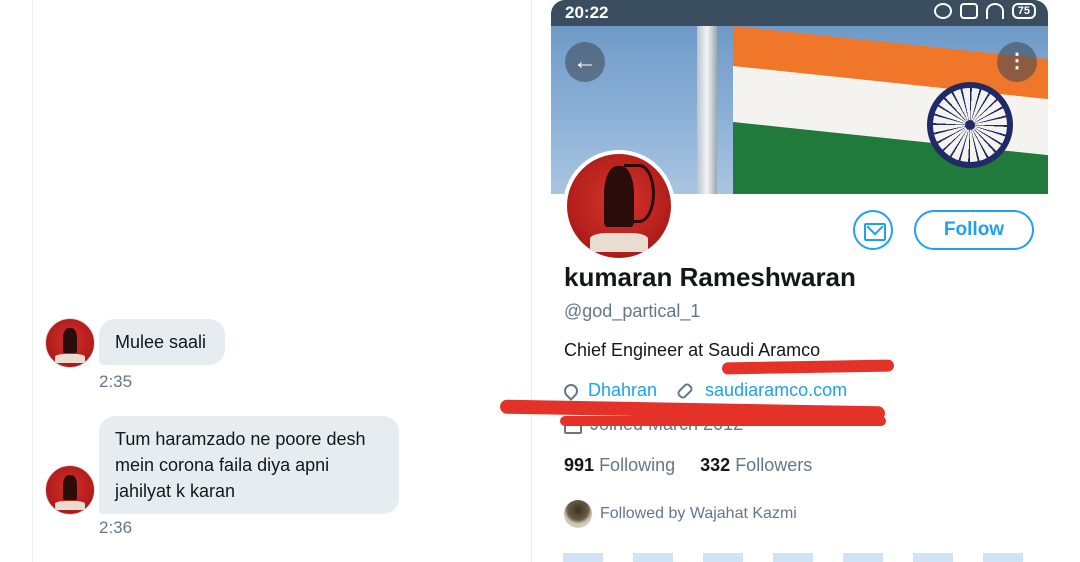  What do you see at coordinates (942, 11) in the screenshot?
I see `alarm-icon` at bounding box center [942, 11].